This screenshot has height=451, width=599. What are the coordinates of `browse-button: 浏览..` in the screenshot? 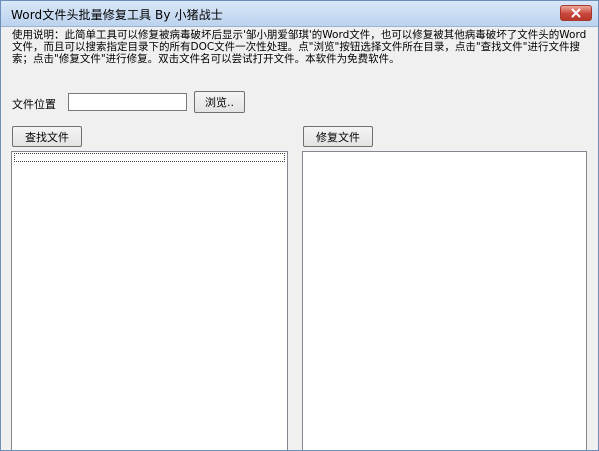 It's located at (219, 102).